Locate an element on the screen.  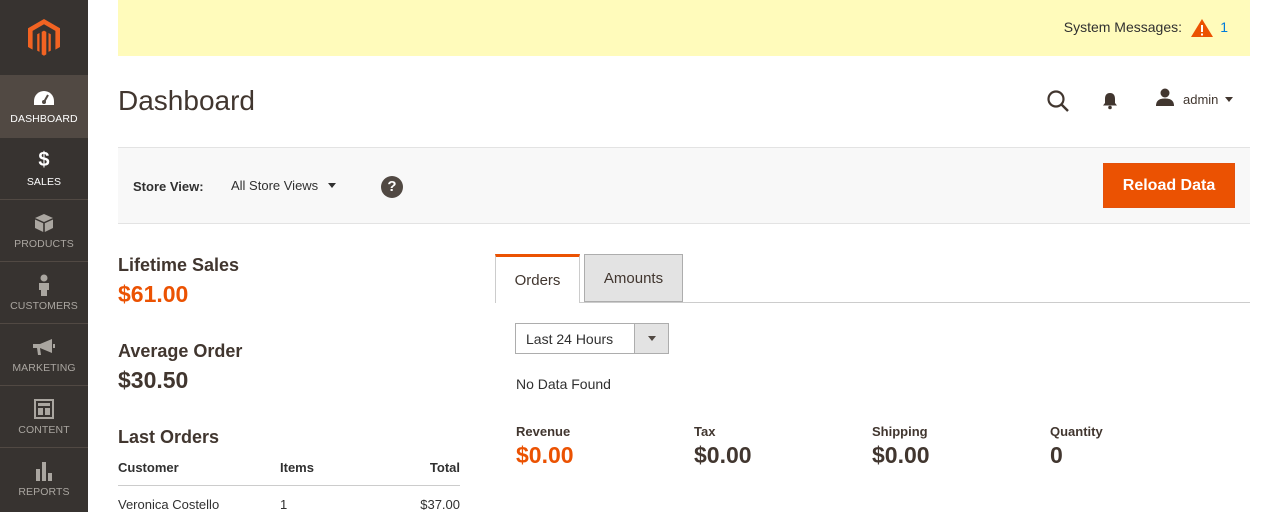
metric-label: Revenue is located at coordinates (543, 431).